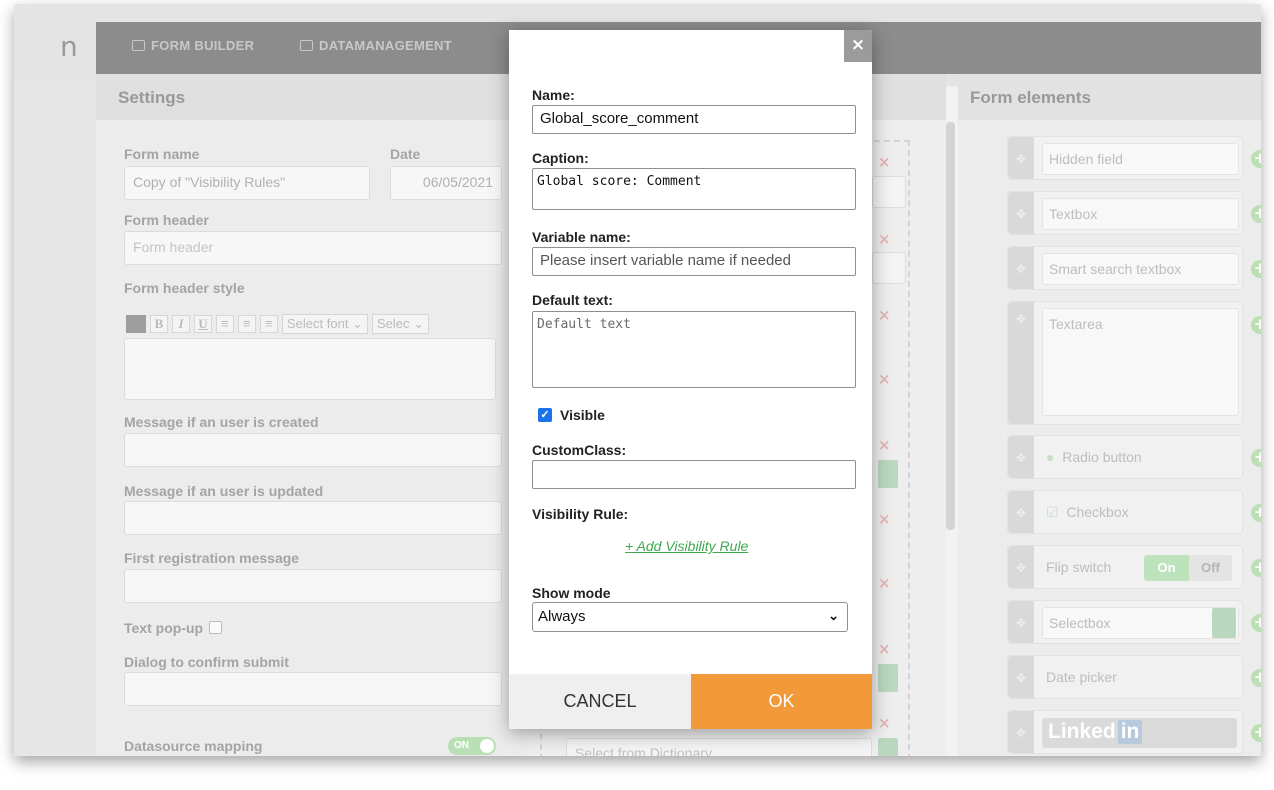 The width and height of the screenshot is (1274, 790). What do you see at coordinates (1125, 158) in the screenshot?
I see `element-hidden-field: ✥ Hidden field` at bounding box center [1125, 158].